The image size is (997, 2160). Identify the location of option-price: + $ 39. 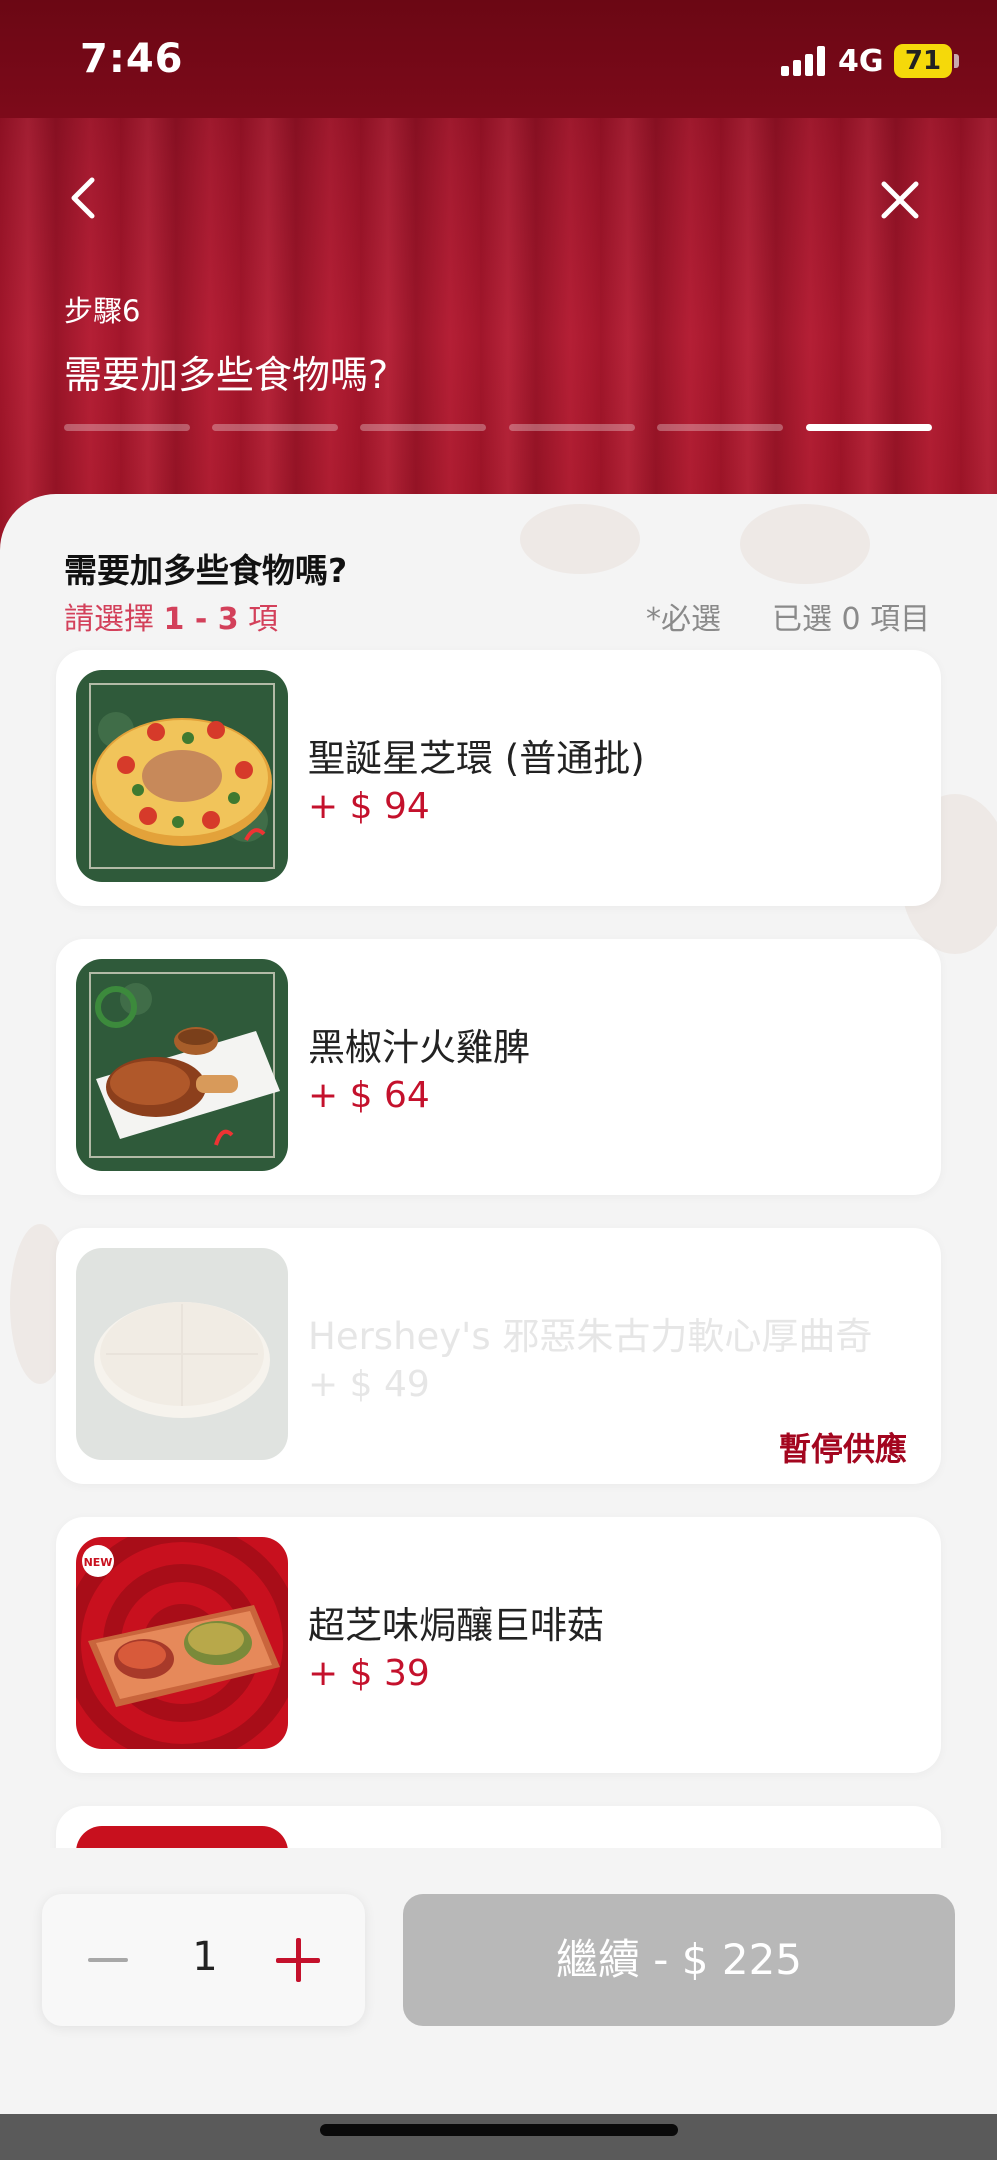
(369, 1673).